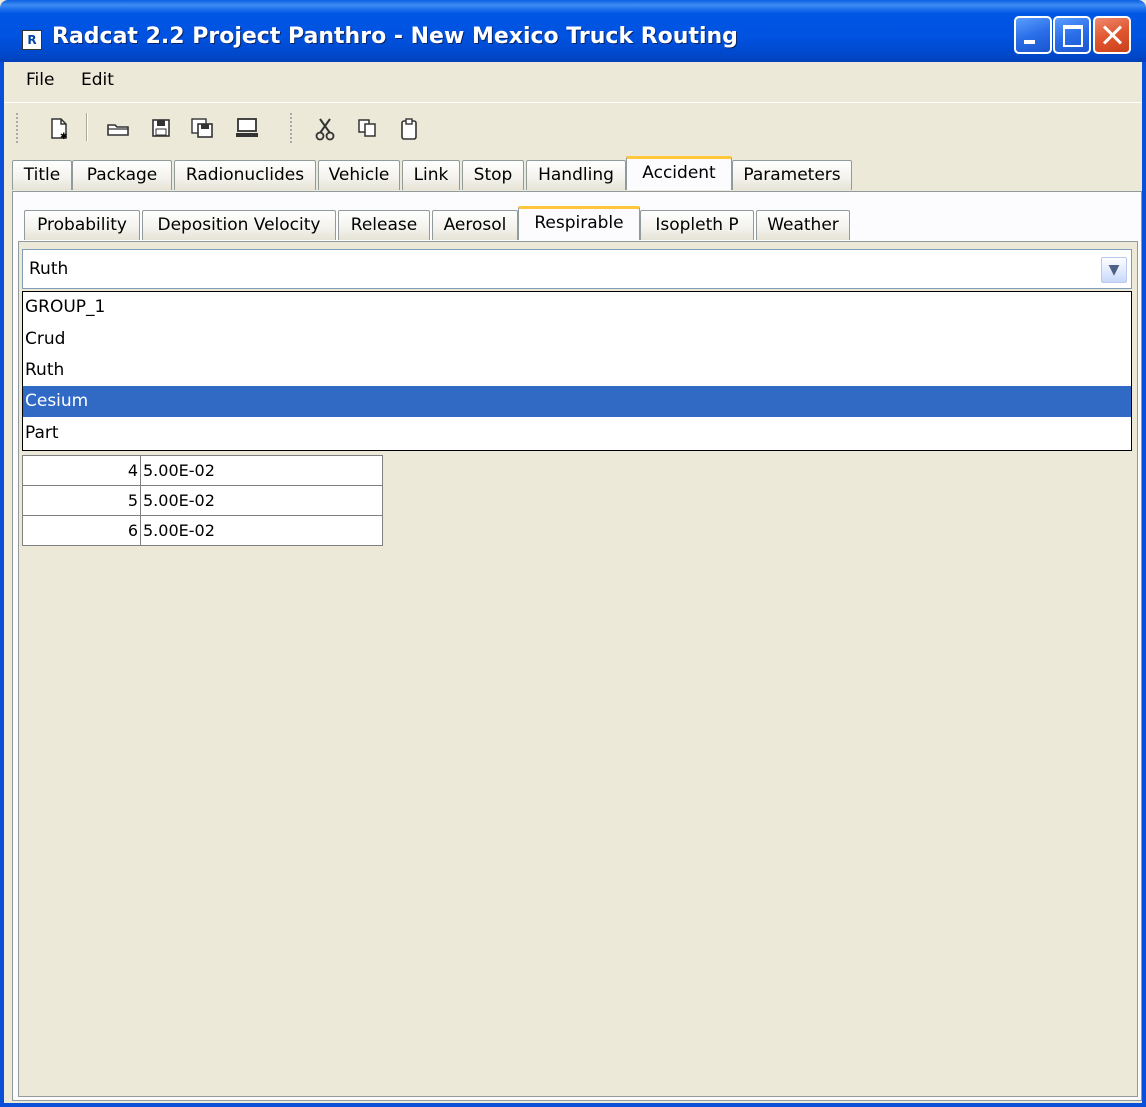  I want to click on menu-edit: Edit, so click(97, 80).